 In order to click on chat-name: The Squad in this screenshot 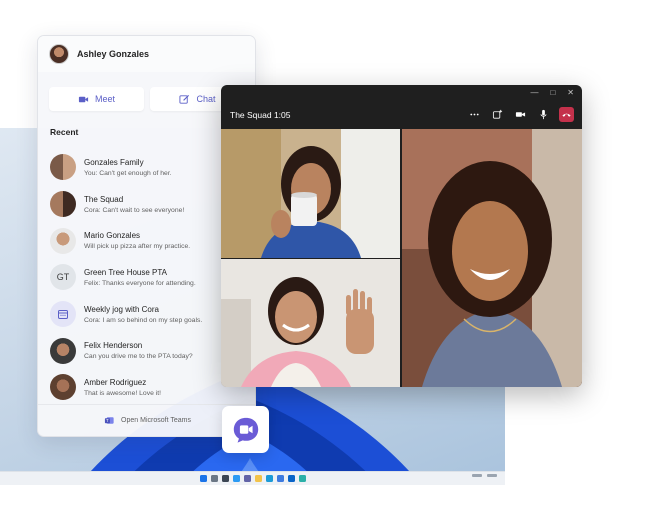, I will do `click(104, 199)`.